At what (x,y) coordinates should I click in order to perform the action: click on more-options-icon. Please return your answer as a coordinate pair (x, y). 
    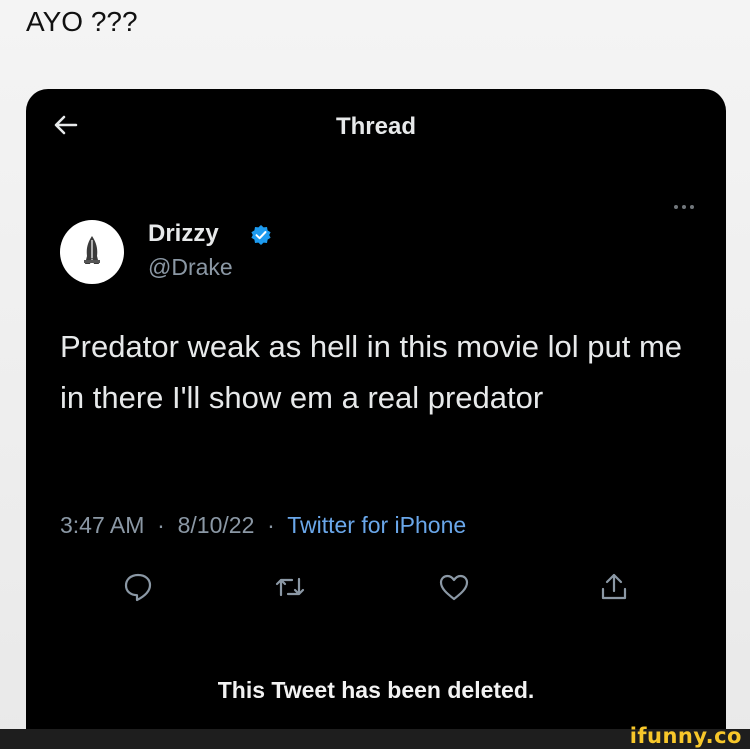
    Looking at the image, I should click on (684, 207).